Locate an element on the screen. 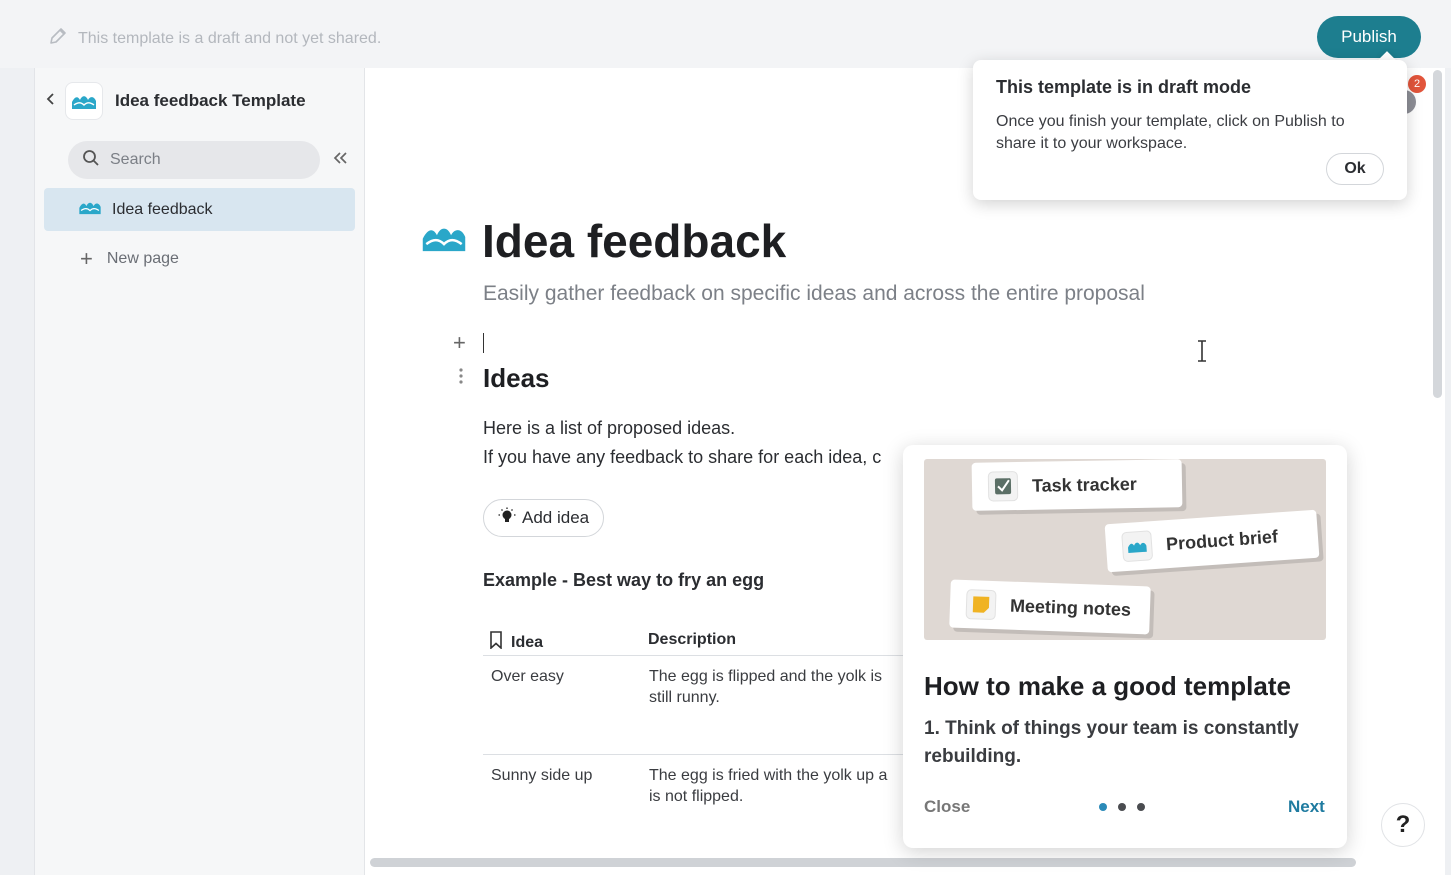 The width and height of the screenshot is (1451, 875). cell-line: is not flipped. is located at coordinates (696, 796).